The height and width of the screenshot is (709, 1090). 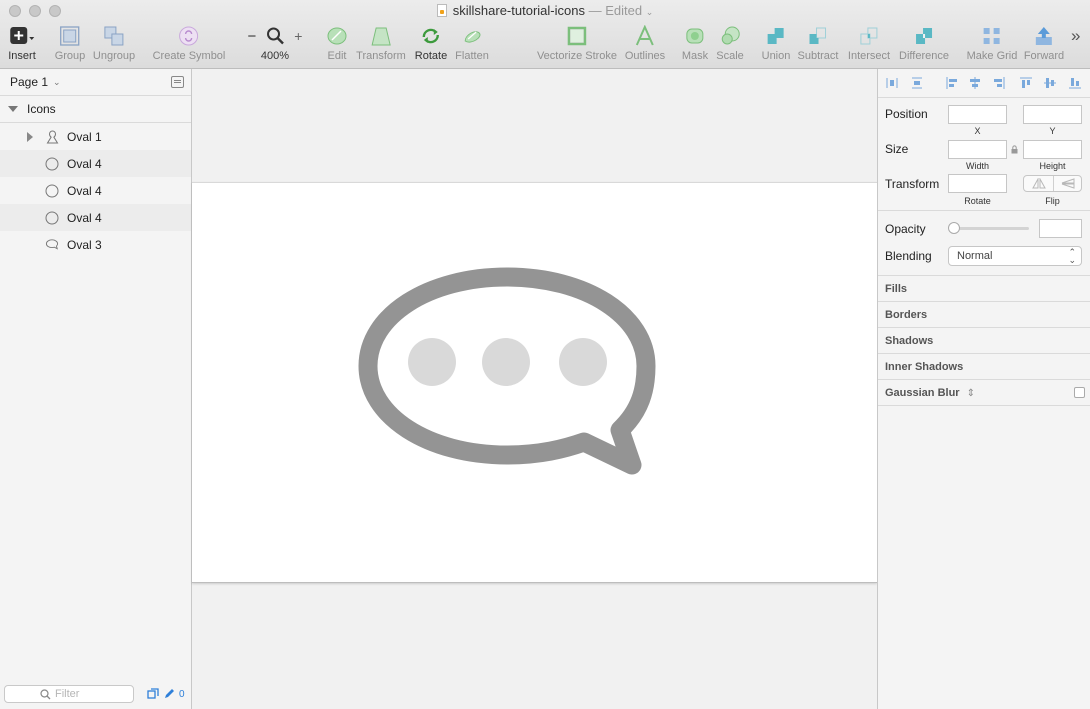 I want to click on mask-label: Mask, so click(x=695, y=56).